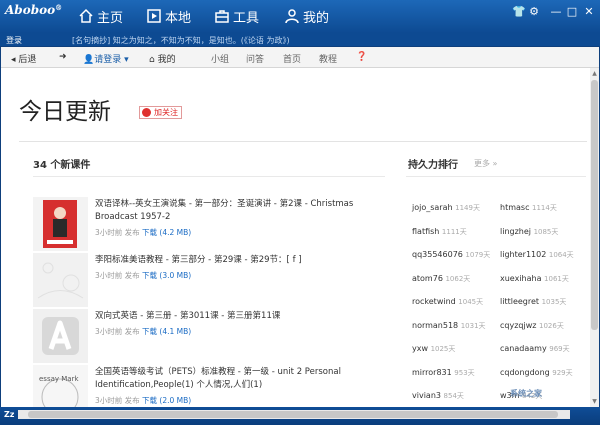 This screenshot has width=600, height=425. I want to click on ranking-item: yxw 1025天, so click(433, 349).